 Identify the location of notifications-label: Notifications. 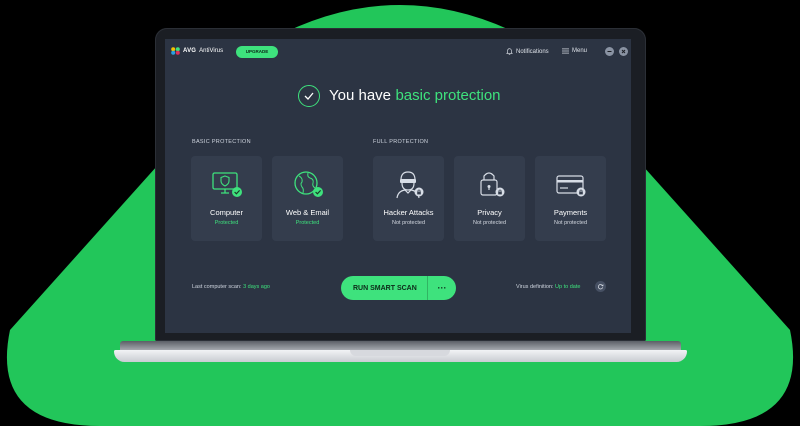
(532, 51).